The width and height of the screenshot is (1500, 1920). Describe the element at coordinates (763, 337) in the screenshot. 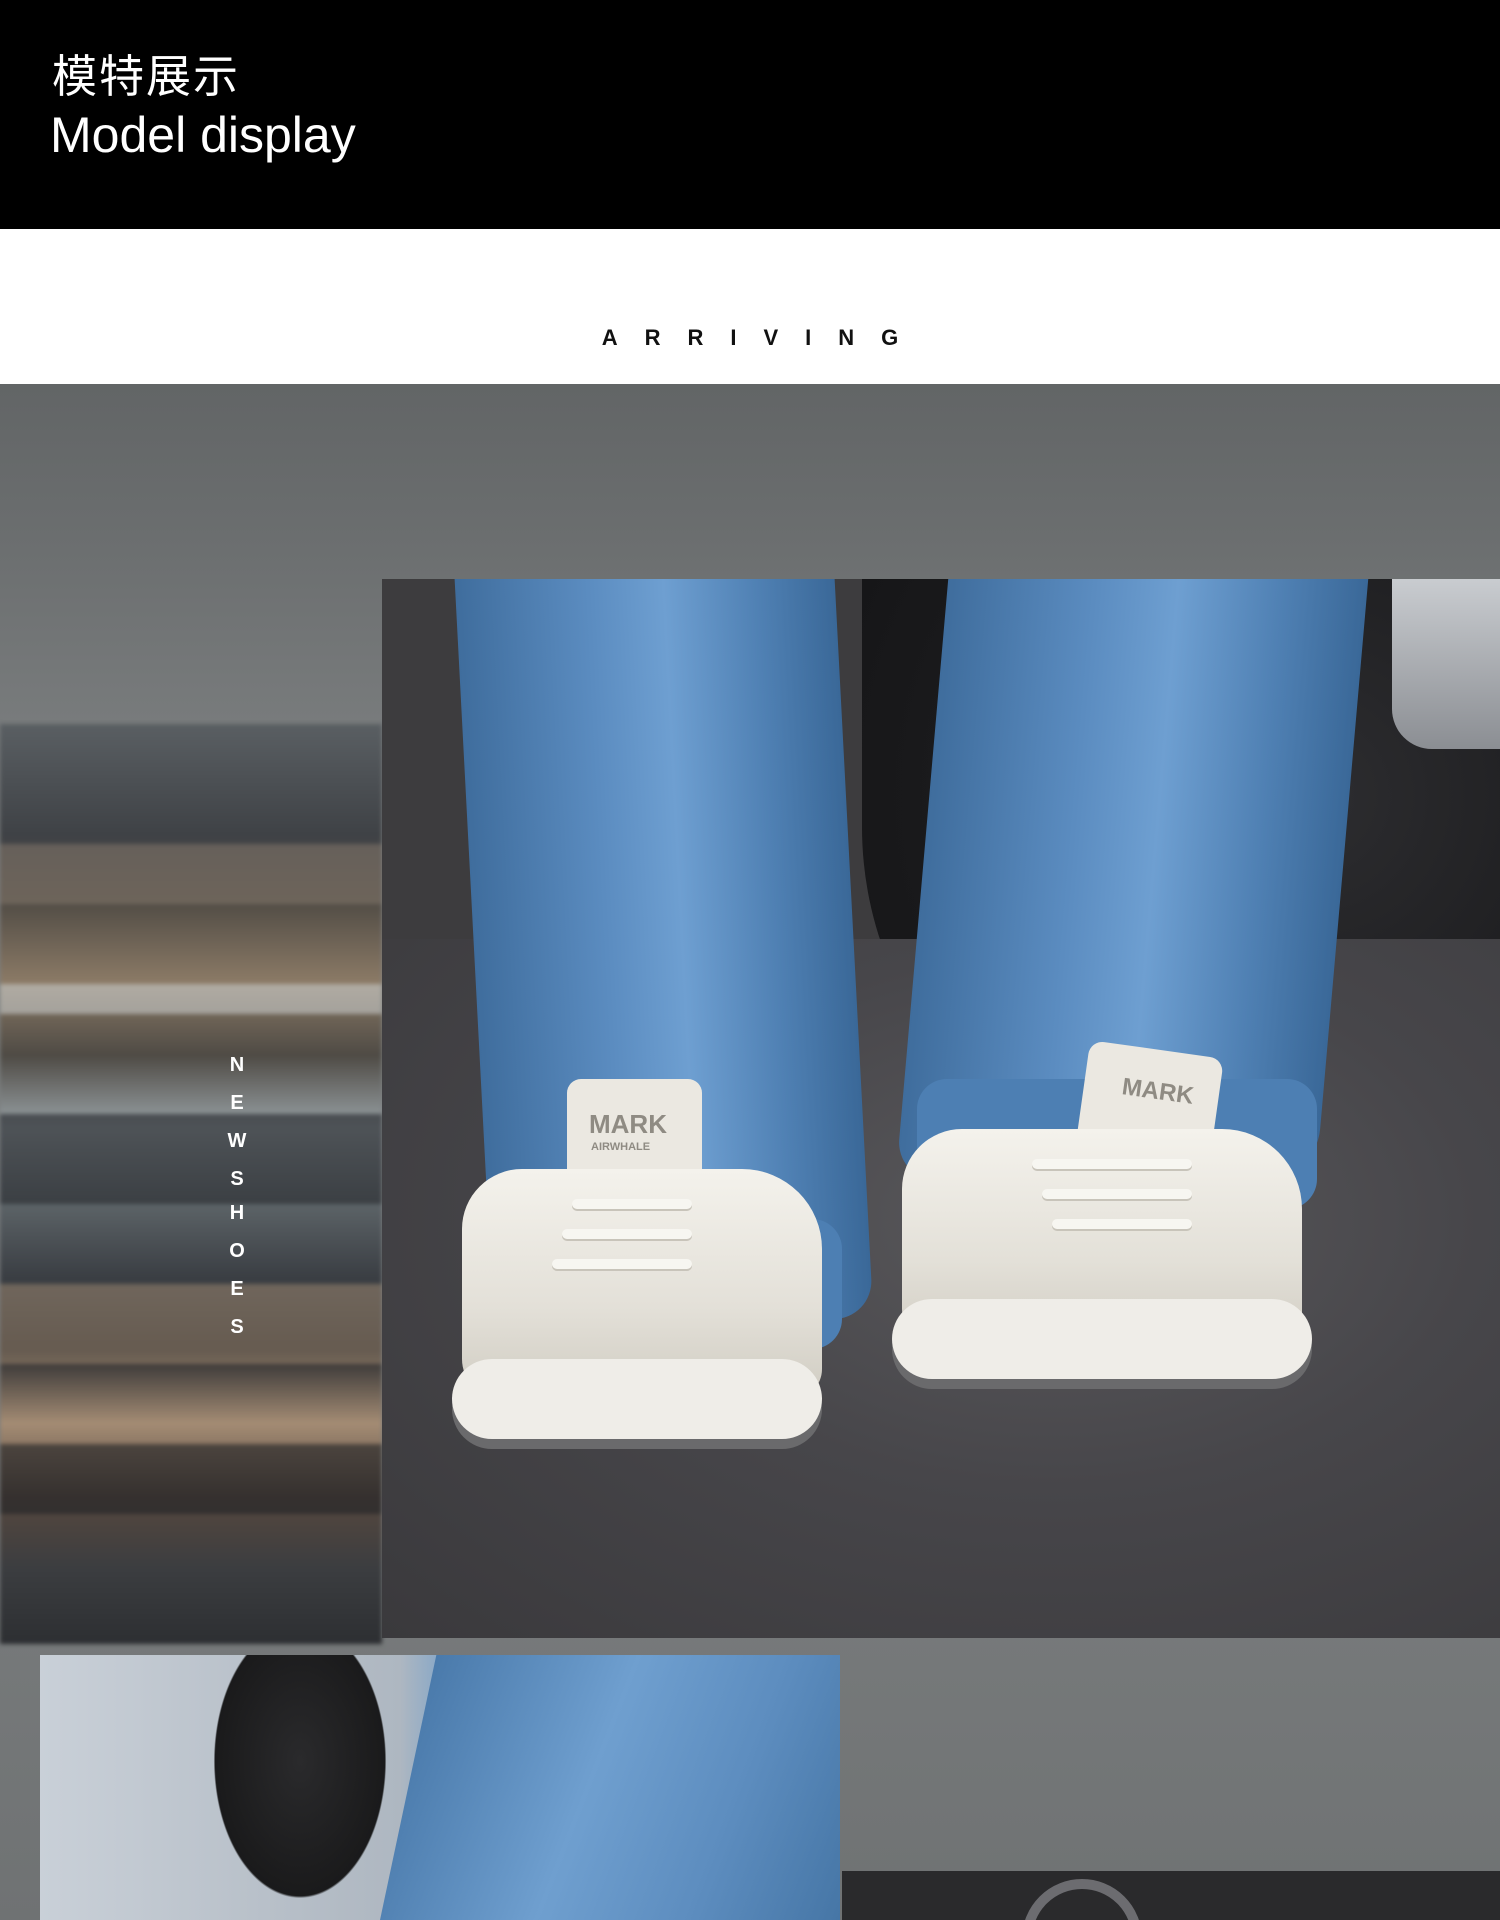

I see `arriving-label: ARRIVING` at that location.